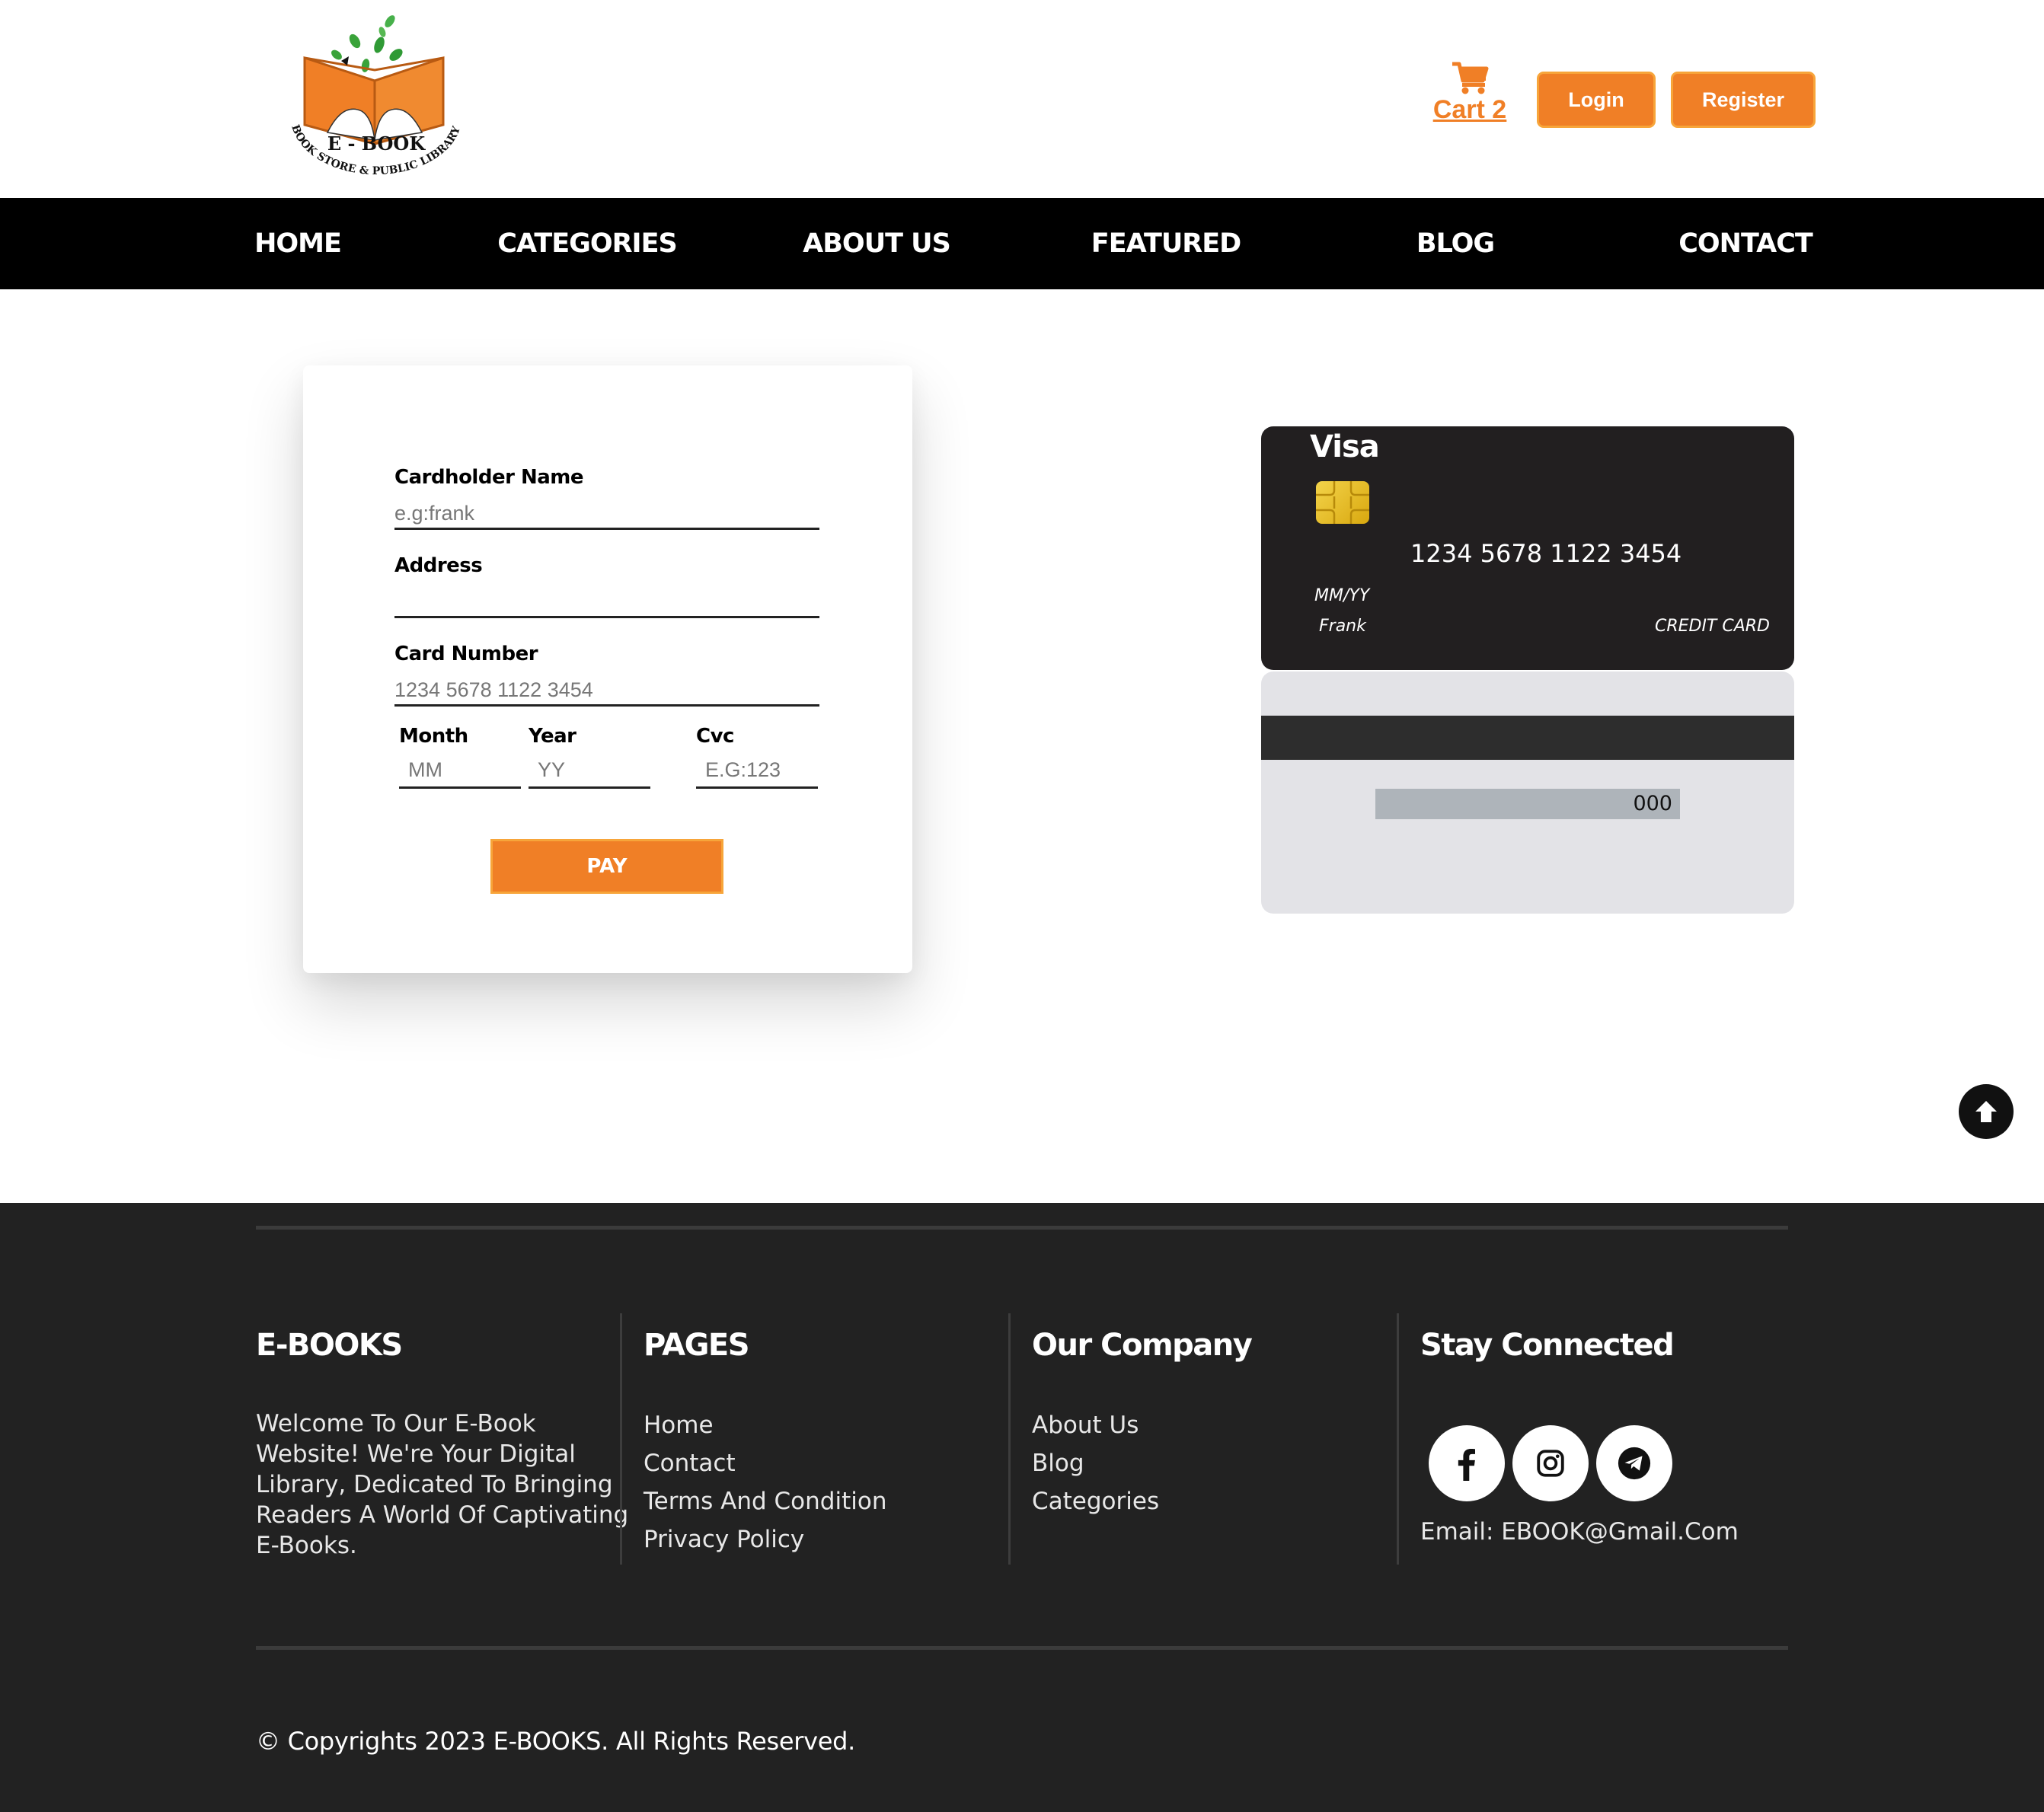  What do you see at coordinates (757, 772) in the screenshot?
I see `cvc-input` at bounding box center [757, 772].